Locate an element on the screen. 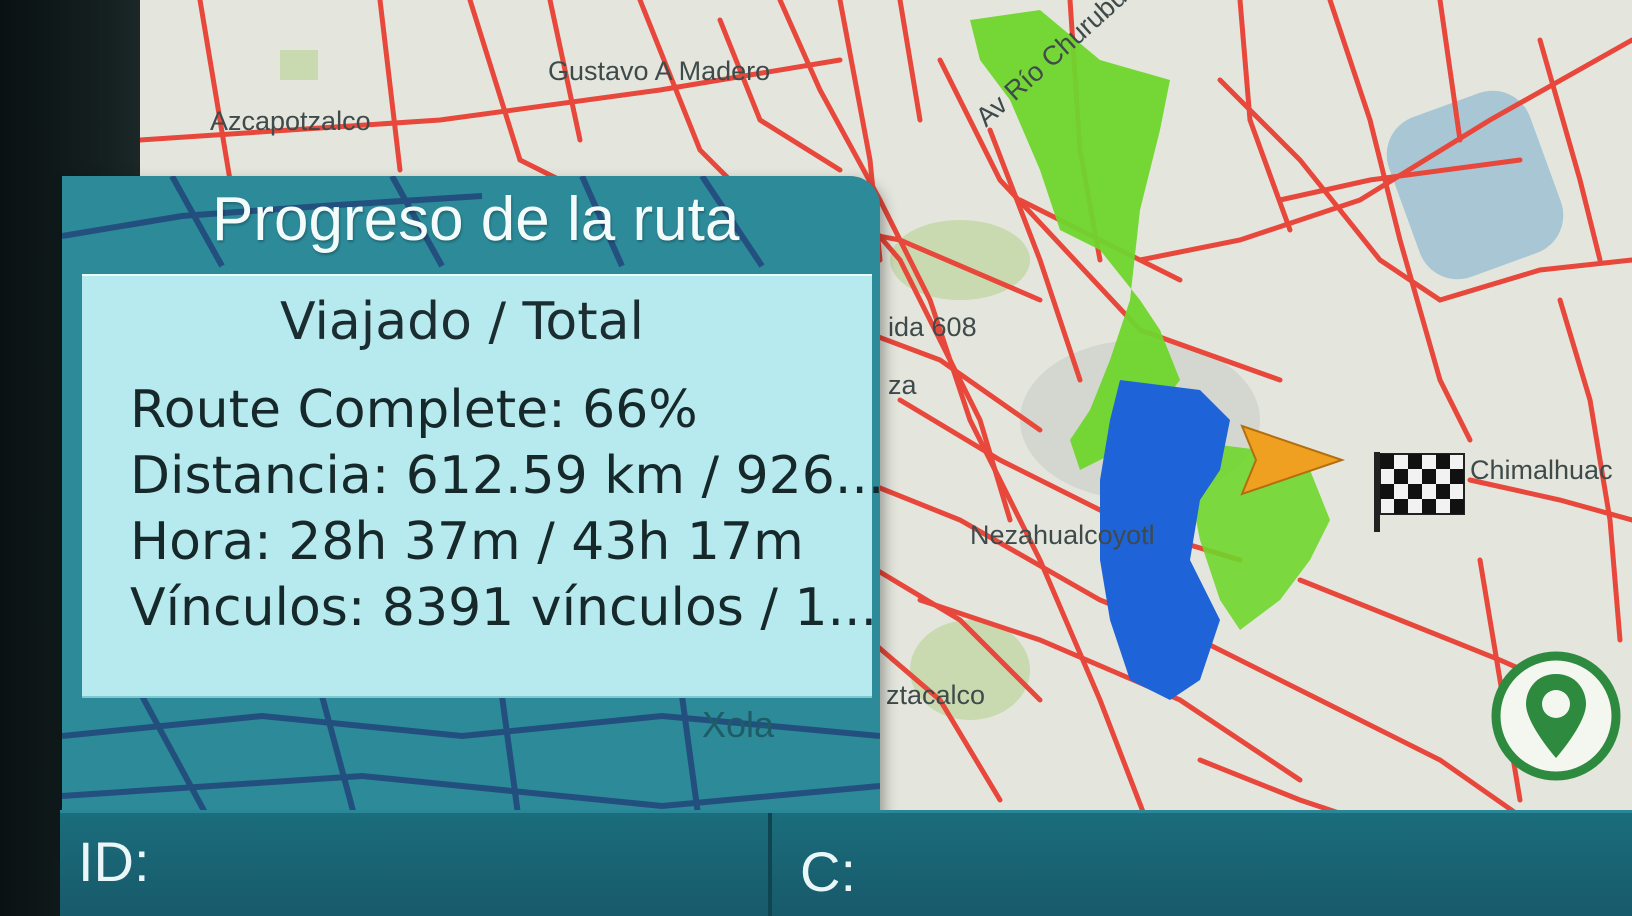 The width and height of the screenshot is (1632, 916). map-label-azcapotzalco: Azcapotzalco is located at coordinates (290, 121).